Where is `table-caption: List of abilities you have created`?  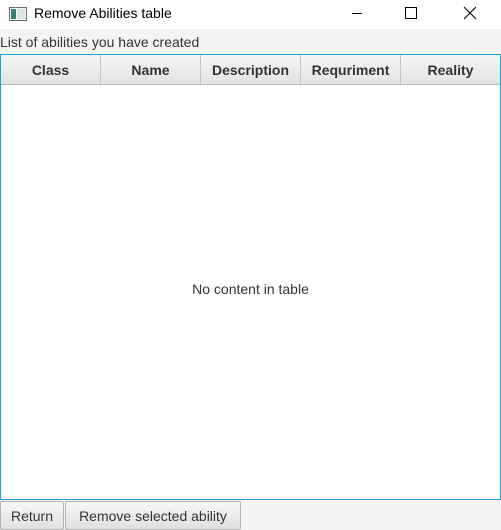 table-caption: List of abilities you have created is located at coordinates (100, 42).